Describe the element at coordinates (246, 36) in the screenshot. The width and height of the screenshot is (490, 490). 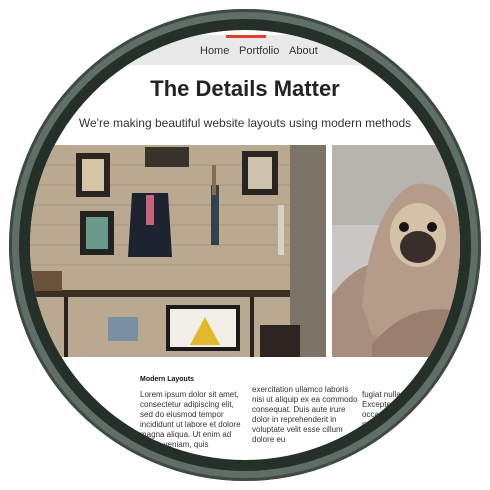
I see `nav-accent-bar` at that location.